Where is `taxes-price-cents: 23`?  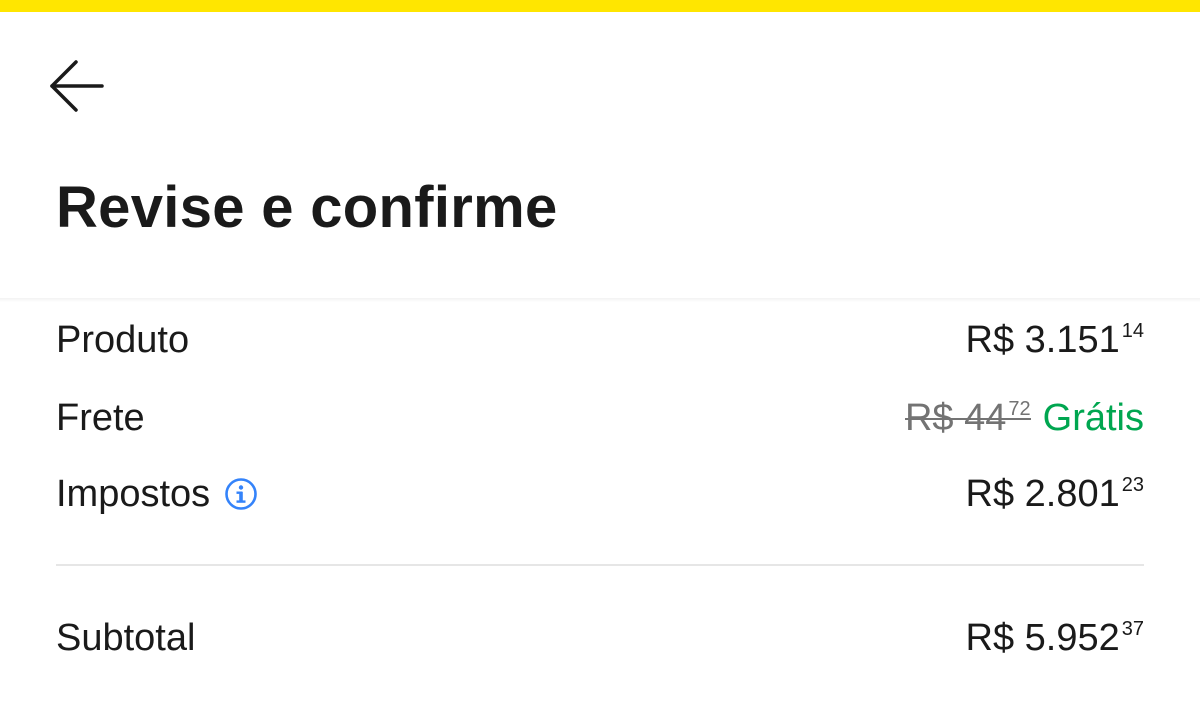
taxes-price-cents: 23 is located at coordinates (1132, 485).